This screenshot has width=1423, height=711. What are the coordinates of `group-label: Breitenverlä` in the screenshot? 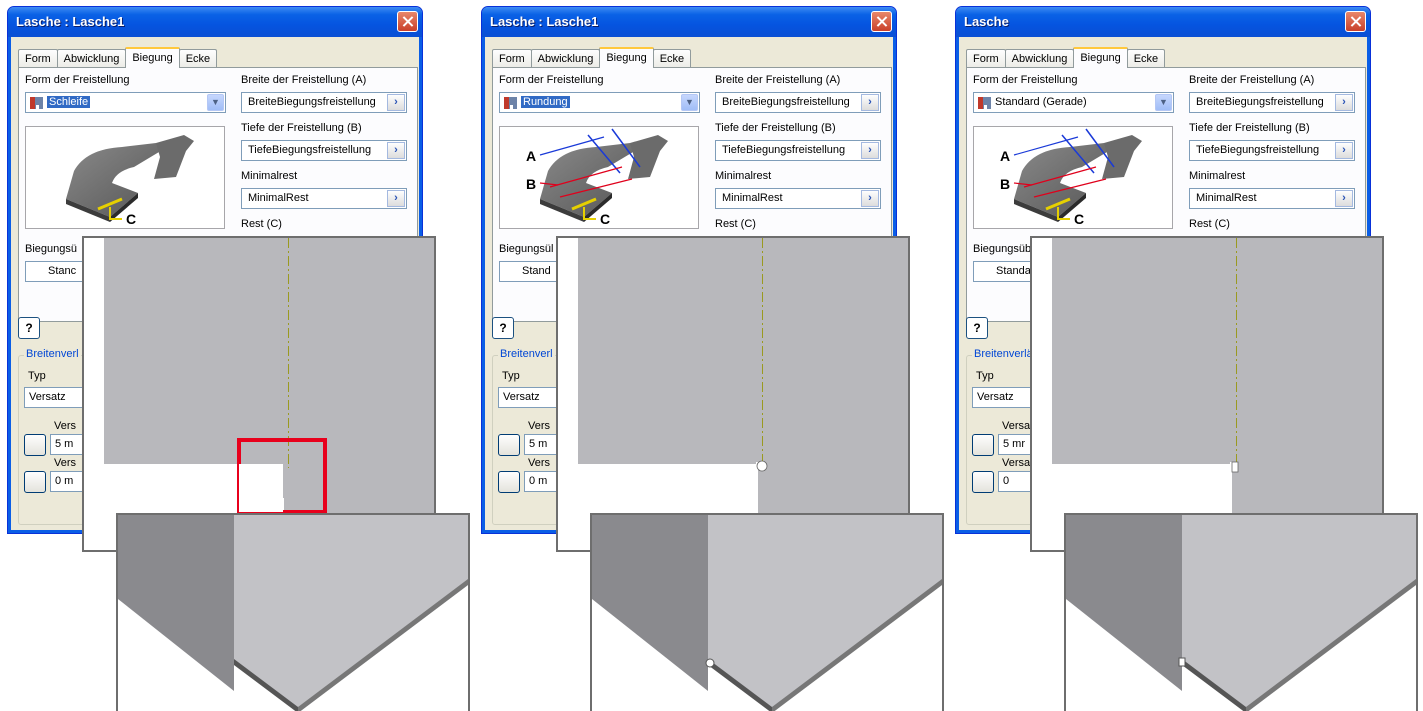 It's located at (1003, 354).